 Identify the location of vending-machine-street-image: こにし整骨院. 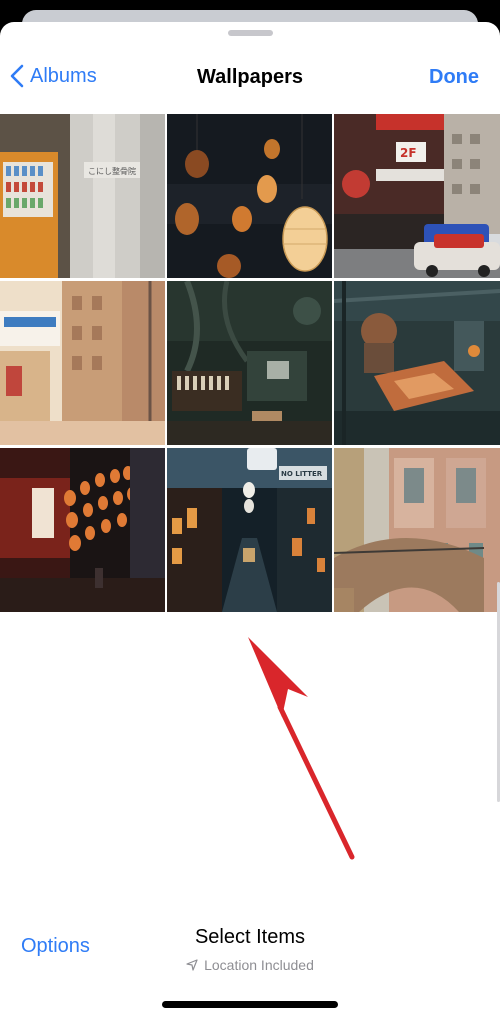
(82, 196).